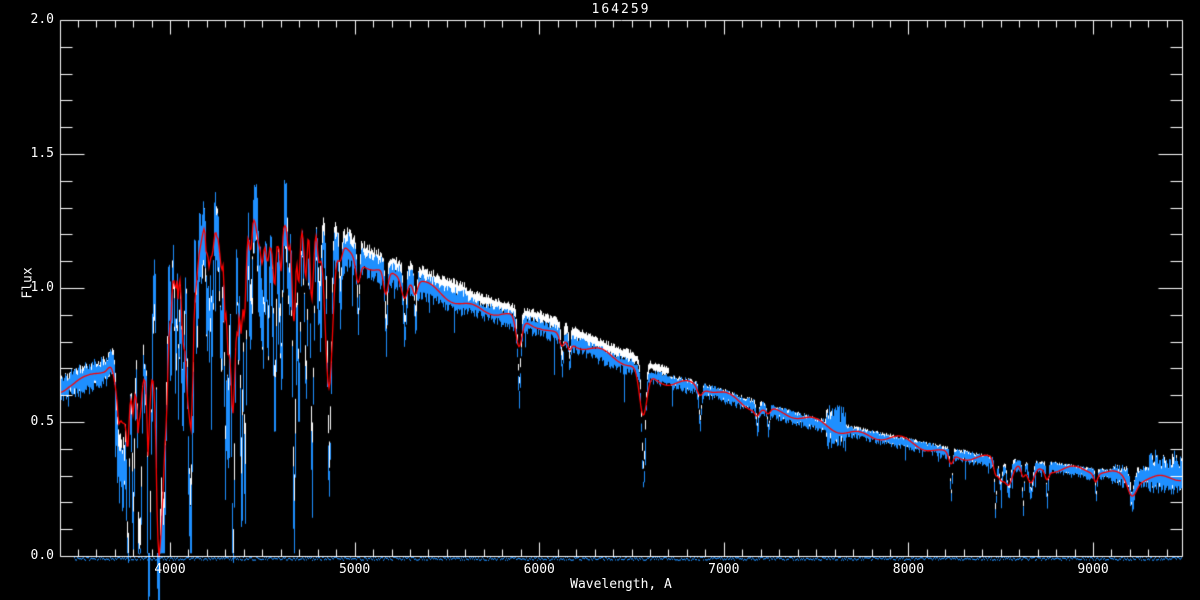  Describe the element at coordinates (42, 555) in the screenshot. I see `y-tick-label: 0.0` at that location.